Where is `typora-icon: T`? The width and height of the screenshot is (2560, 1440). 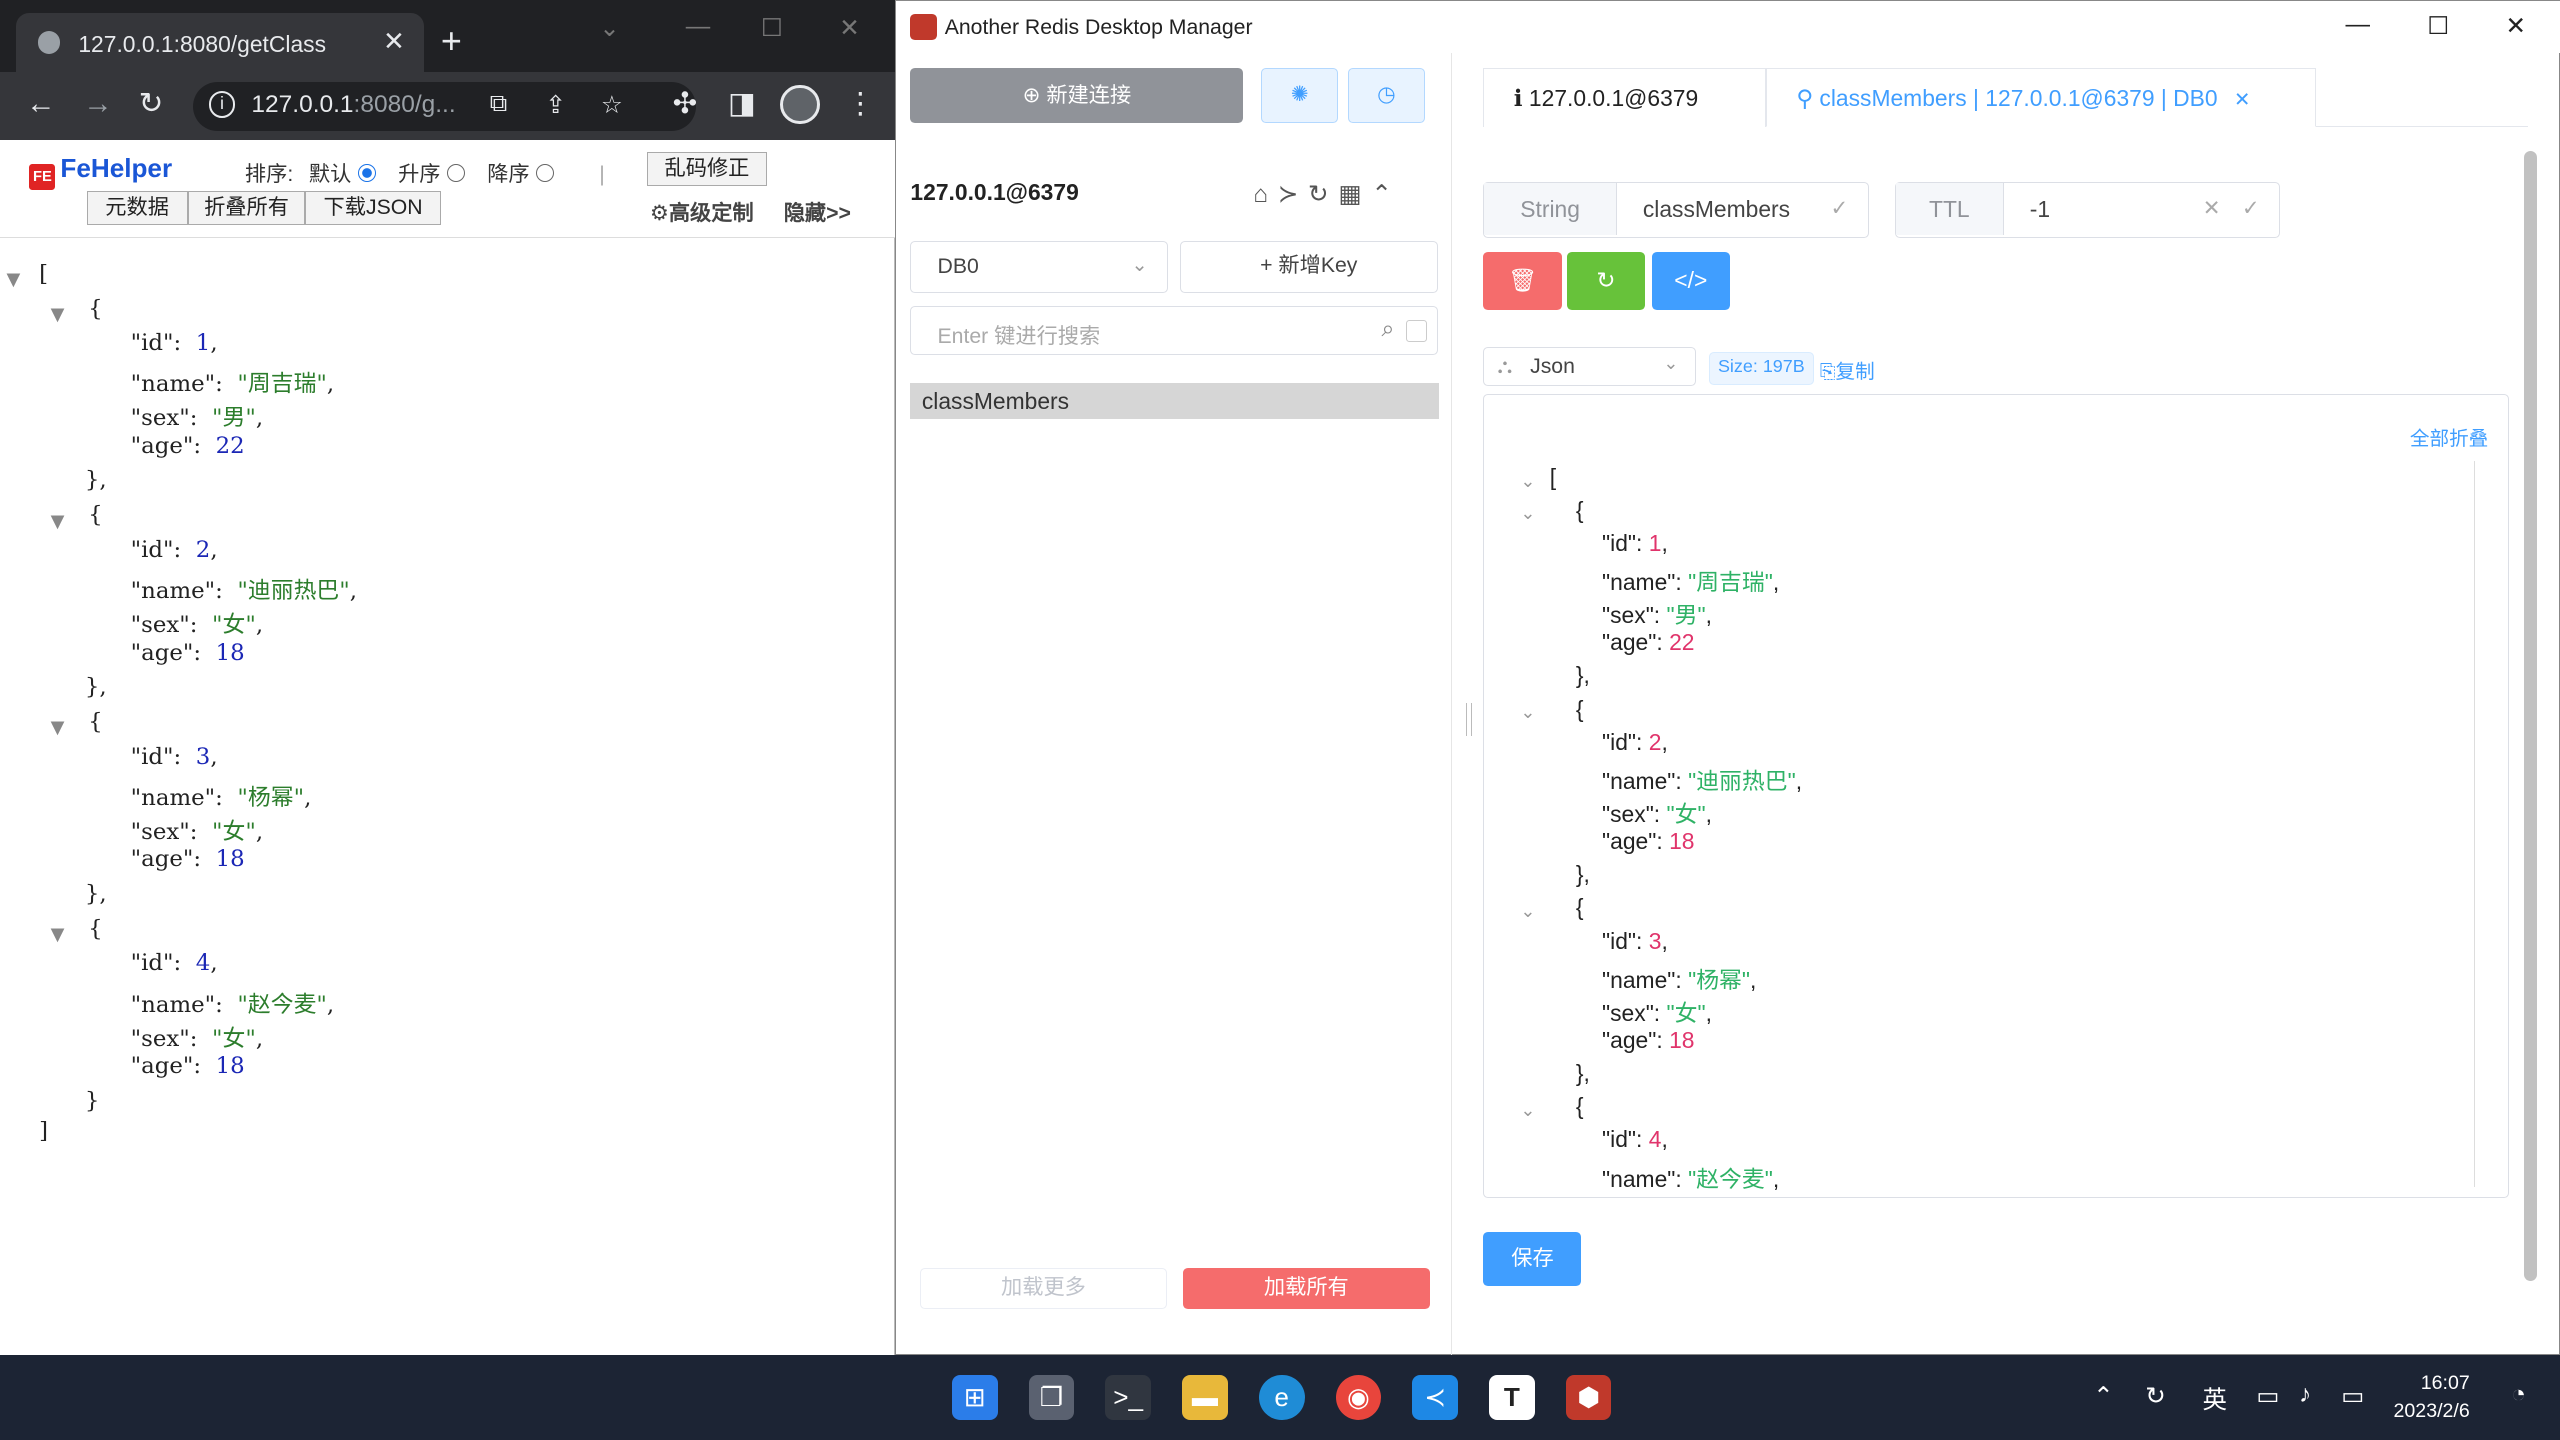 typora-icon: T is located at coordinates (1512, 1397).